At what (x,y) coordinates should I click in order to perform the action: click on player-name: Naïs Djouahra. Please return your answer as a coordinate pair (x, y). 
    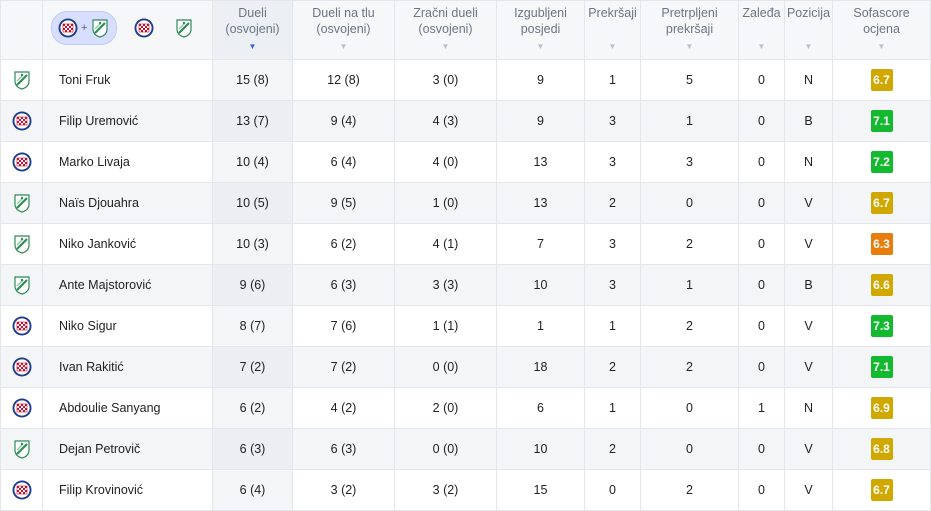
    Looking at the image, I should click on (127, 203).